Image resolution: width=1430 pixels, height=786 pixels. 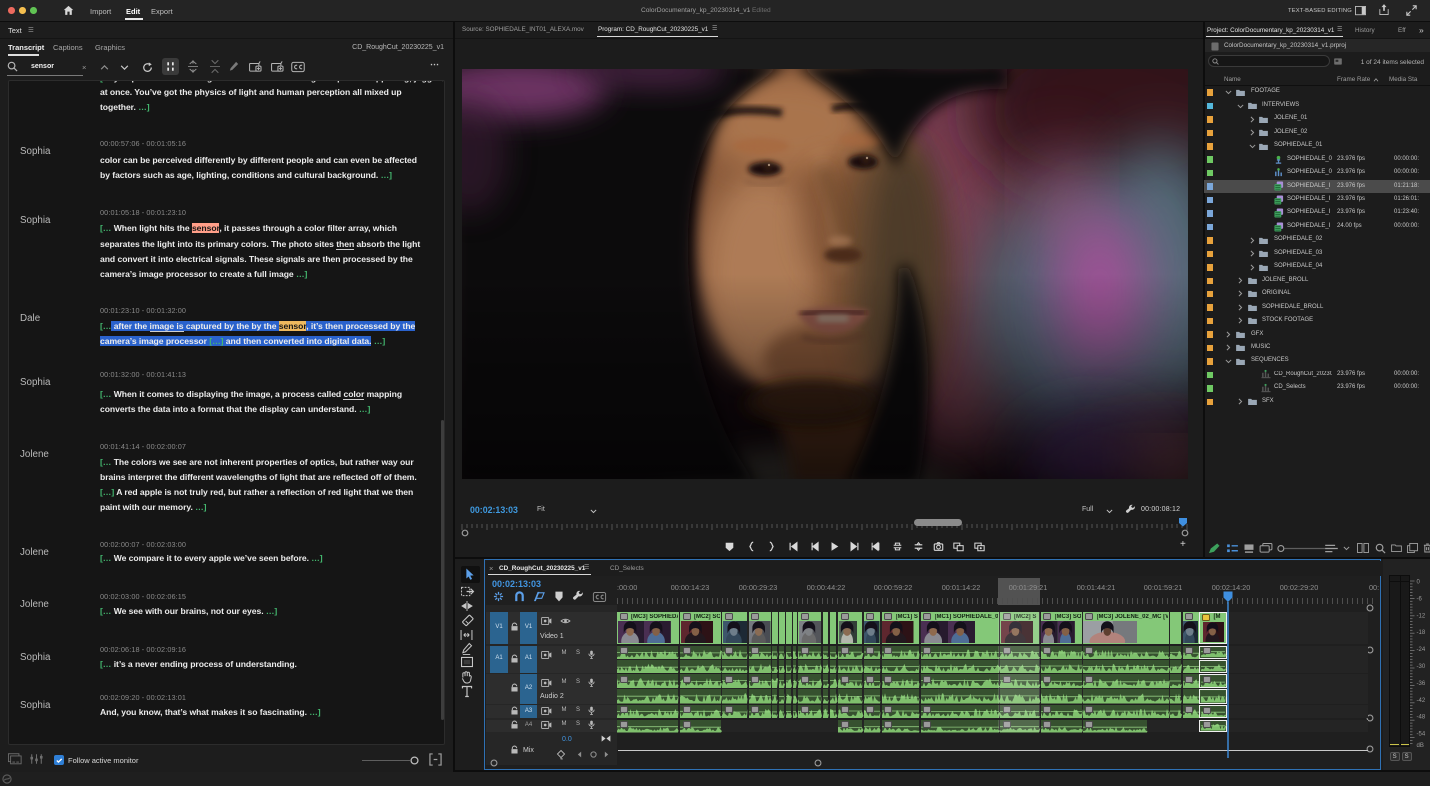 What do you see at coordinates (1421, 633) in the screenshot?
I see `svg-text: -18` at bounding box center [1421, 633].